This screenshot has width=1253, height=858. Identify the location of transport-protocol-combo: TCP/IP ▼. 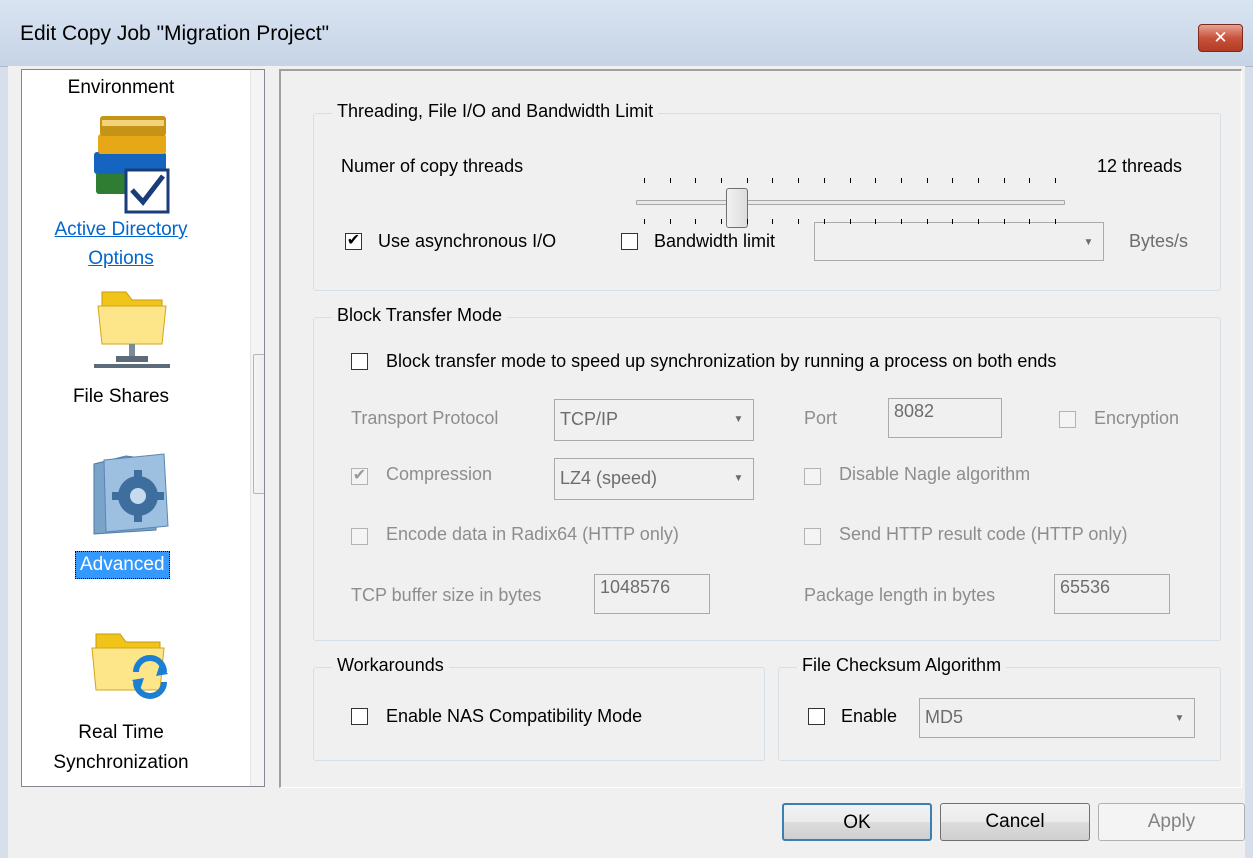
(654, 420).